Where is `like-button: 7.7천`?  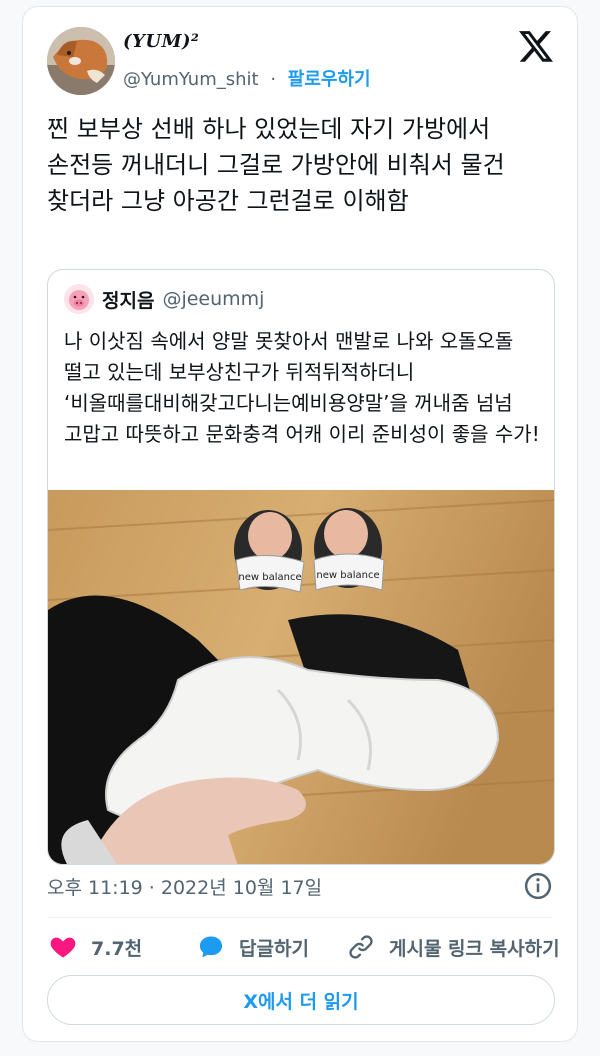
like-button: 7.7천 is located at coordinates (95, 947).